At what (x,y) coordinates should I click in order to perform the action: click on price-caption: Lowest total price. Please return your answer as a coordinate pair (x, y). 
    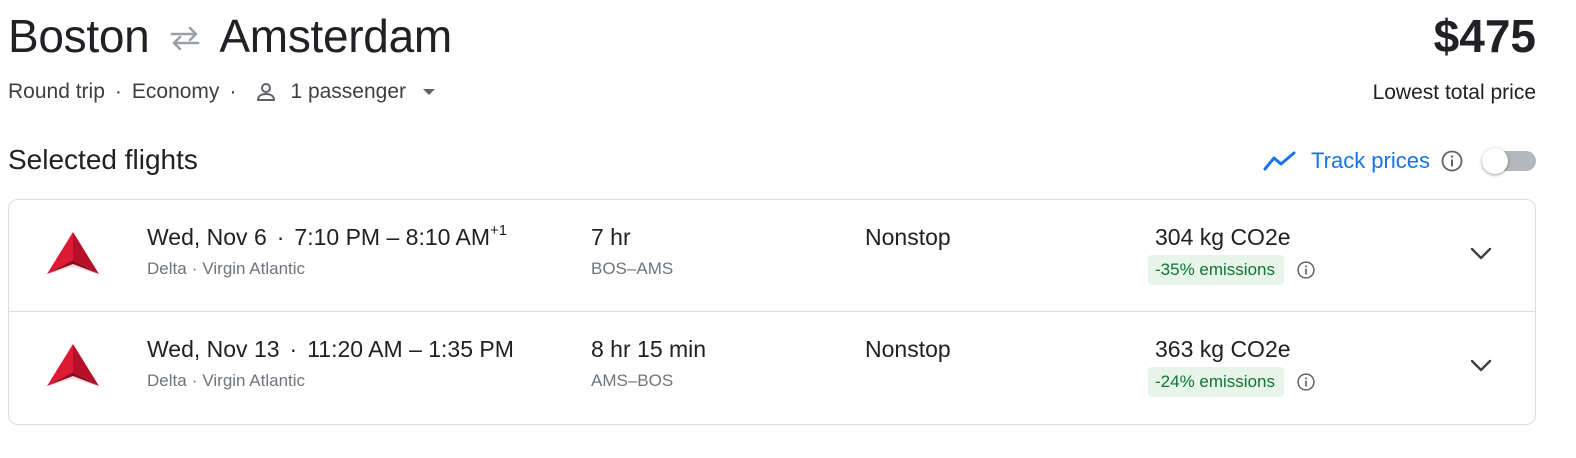
    Looking at the image, I should click on (1454, 92).